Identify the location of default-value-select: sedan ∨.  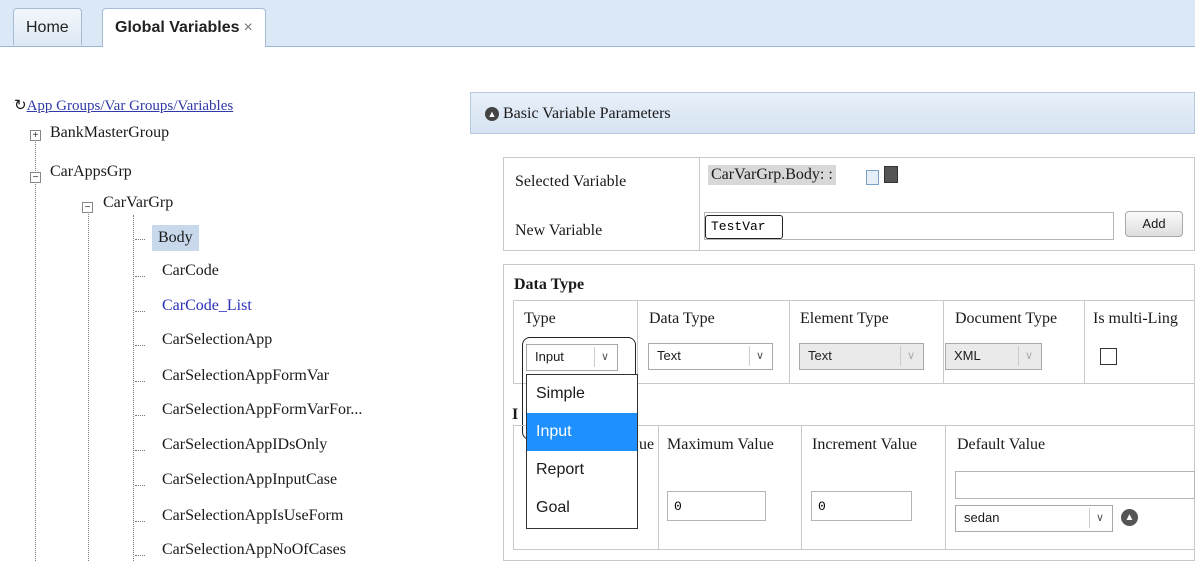
(1034, 518).